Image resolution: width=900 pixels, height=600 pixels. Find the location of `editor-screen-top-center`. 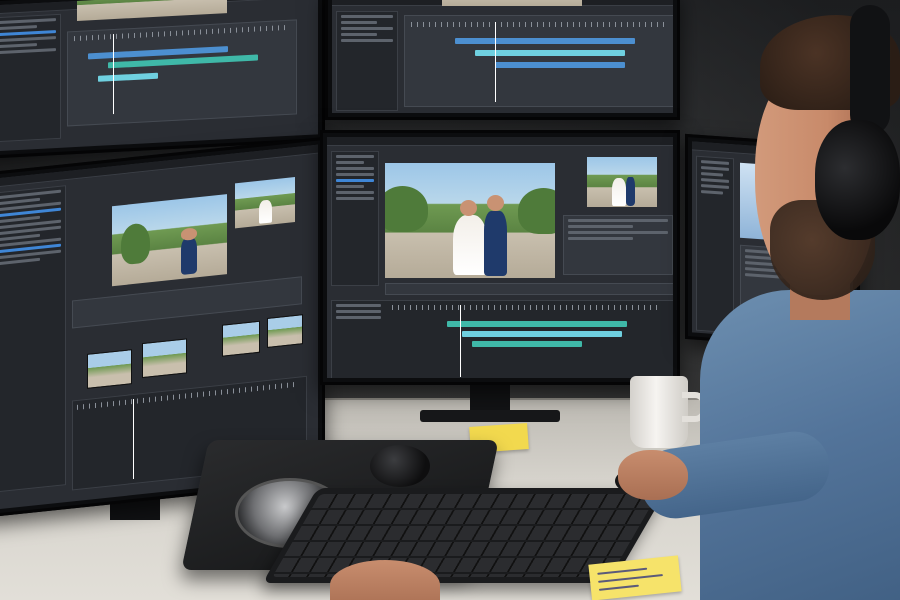

editor-screen-top-center is located at coordinates (502, 56).